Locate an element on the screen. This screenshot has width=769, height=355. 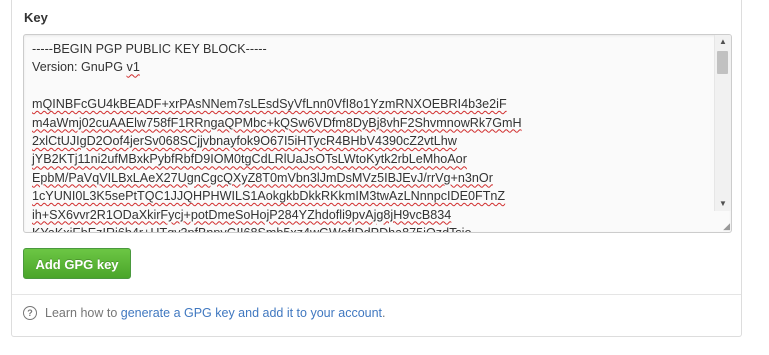
scroll-up-arrow-icon: ▲ is located at coordinates (723, 42).